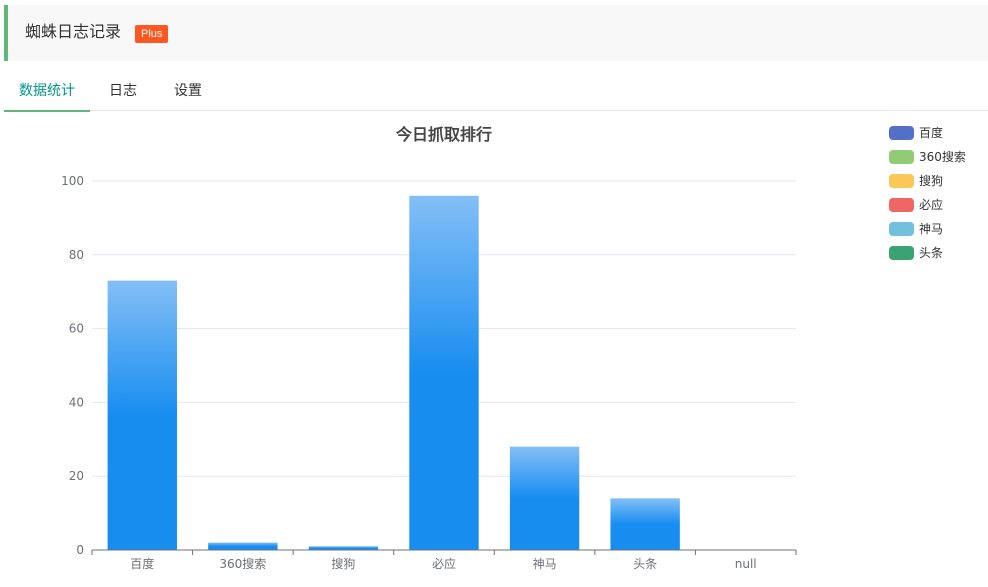  What do you see at coordinates (142, 563) in the screenshot?
I see `x-tick-label: 百度` at bounding box center [142, 563].